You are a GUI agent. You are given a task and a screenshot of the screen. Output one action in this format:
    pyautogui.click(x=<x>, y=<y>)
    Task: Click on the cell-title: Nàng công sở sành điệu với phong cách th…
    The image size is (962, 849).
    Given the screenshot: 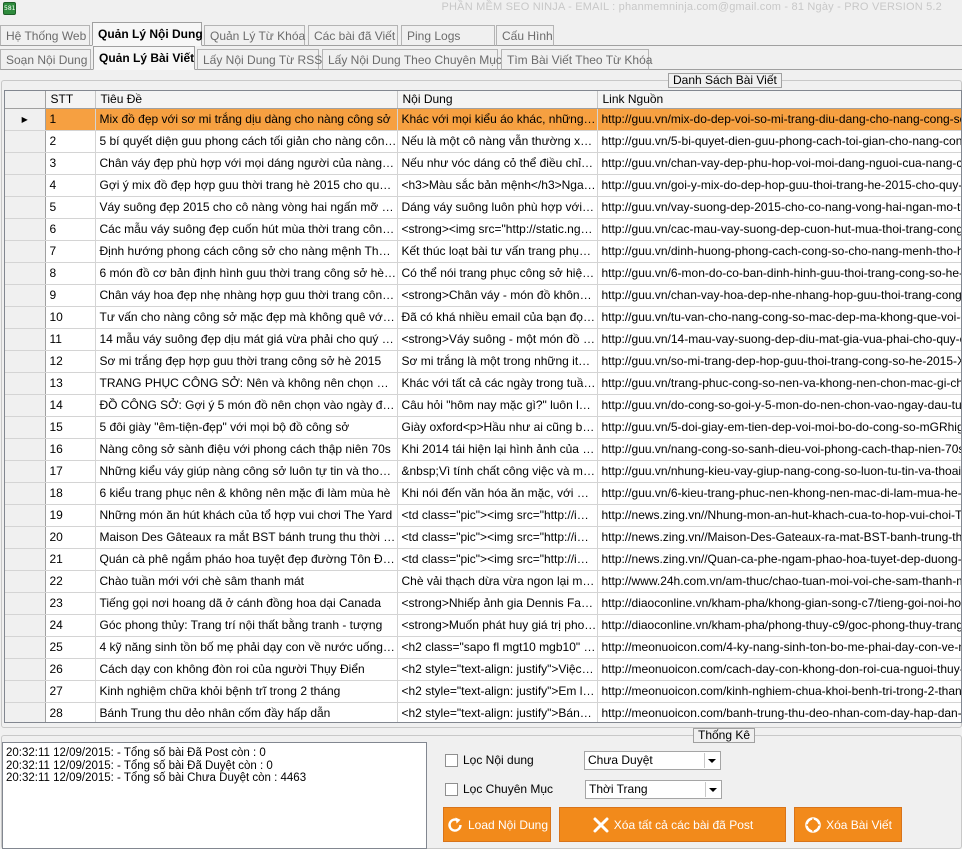 What is the action you would take?
    pyautogui.click(x=246, y=449)
    